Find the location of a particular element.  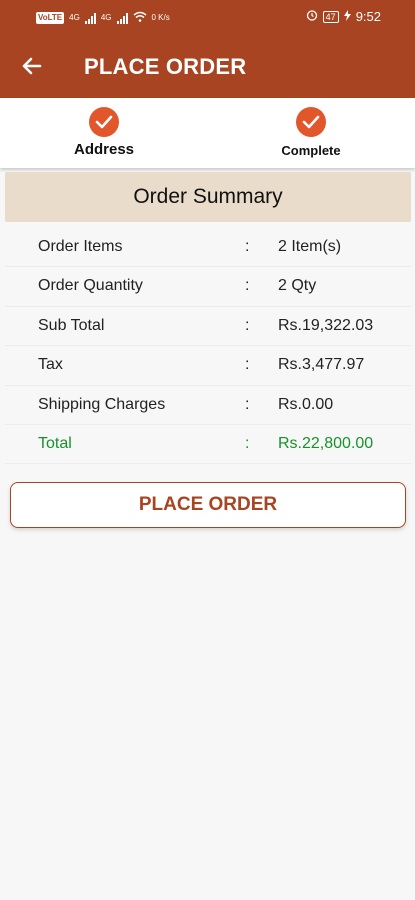

network-speed: 0 K/s is located at coordinates (160, 17).